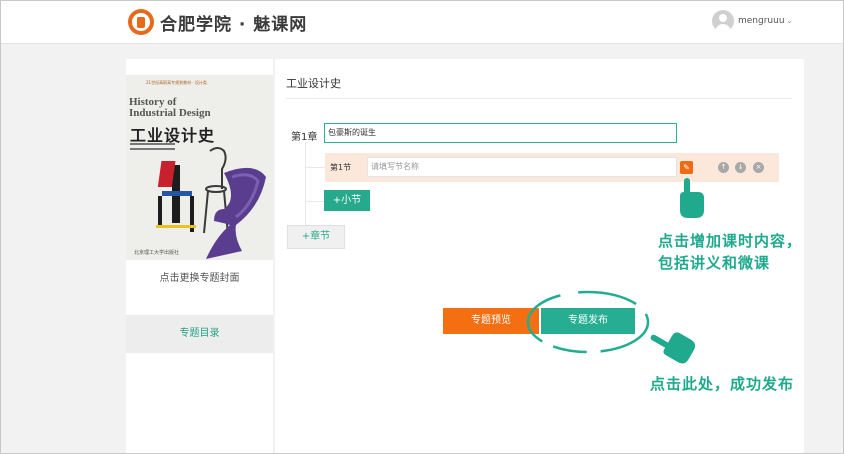 The width and height of the screenshot is (844, 454). Describe the element at coordinates (722, 384) in the screenshot. I see `publish-annotation: 点击此处，成功发布` at that location.